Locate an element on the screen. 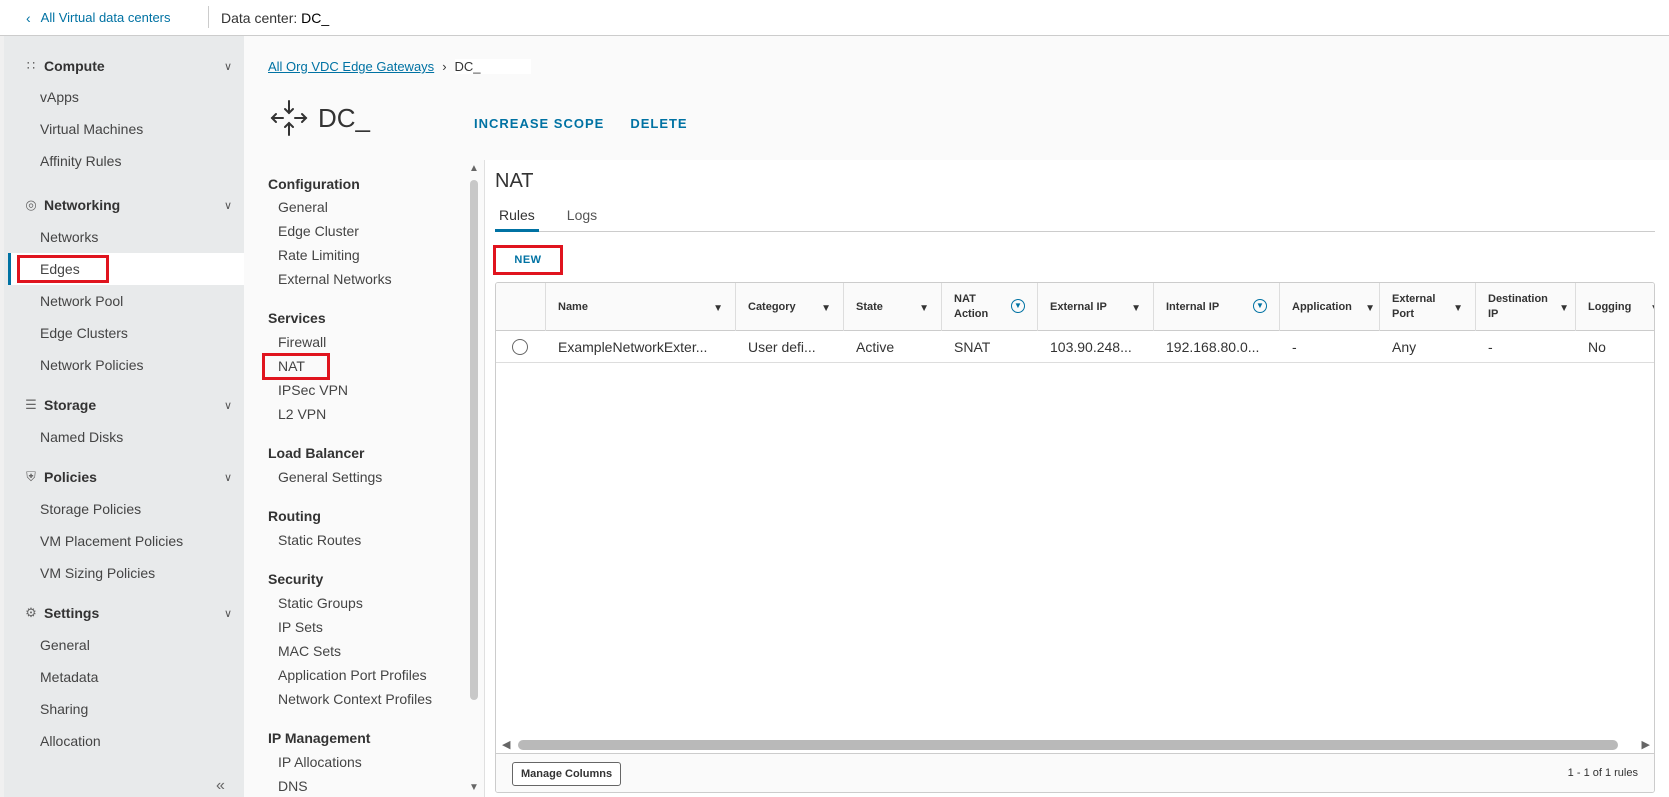 The height and width of the screenshot is (797, 1669). nav-group-storage: ☰ Storage is located at coordinates (60, 405).